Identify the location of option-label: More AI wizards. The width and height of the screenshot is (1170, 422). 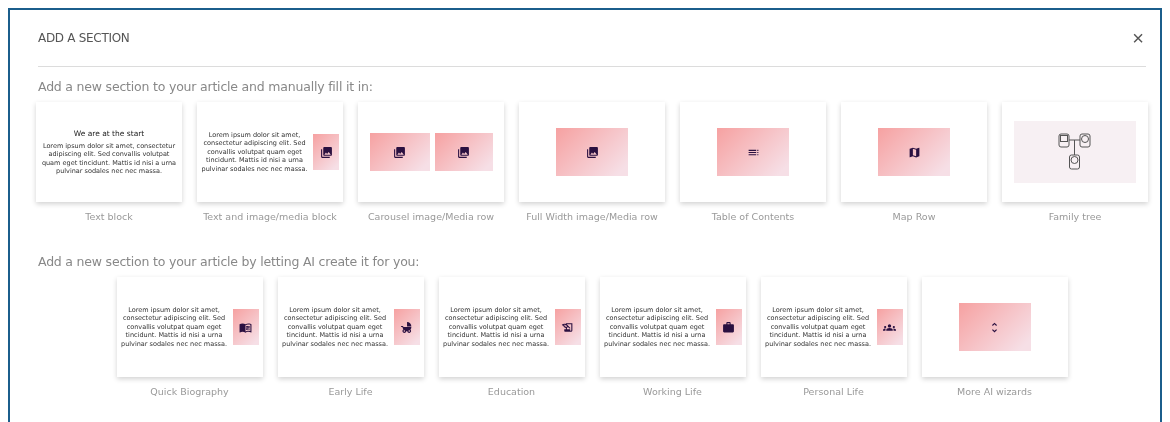
(994, 391).